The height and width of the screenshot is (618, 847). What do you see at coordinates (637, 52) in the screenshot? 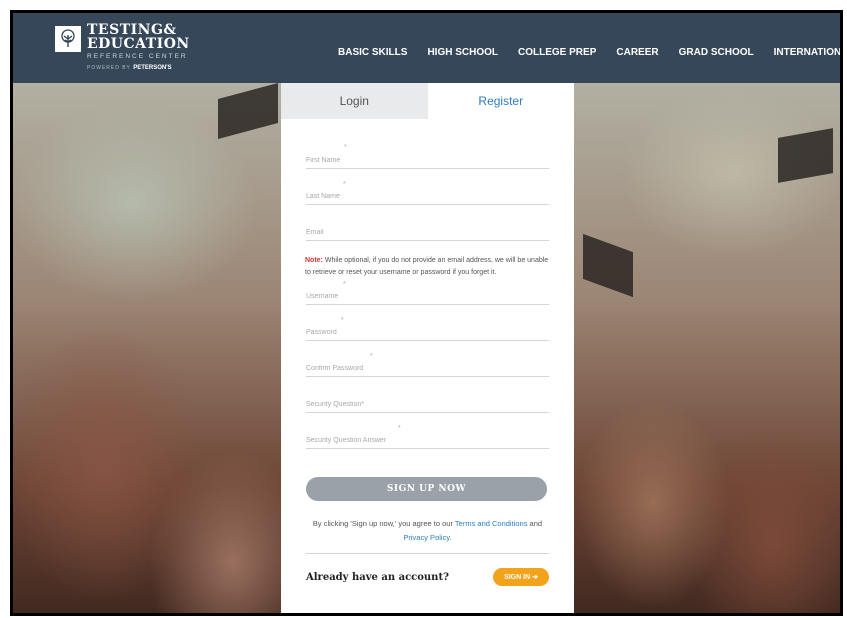
I see `nav-career: CAREER` at bounding box center [637, 52].